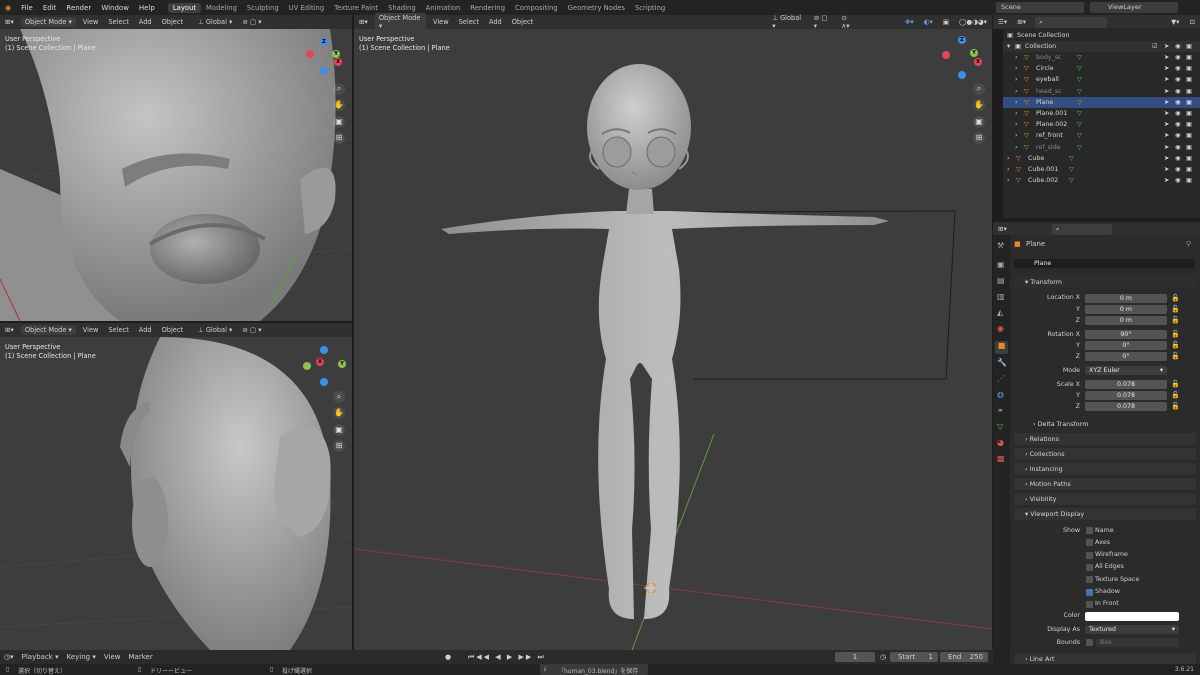  What do you see at coordinates (883, 657) in the screenshot?
I see `clock-icon: ◷` at bounding box center [883, 657].